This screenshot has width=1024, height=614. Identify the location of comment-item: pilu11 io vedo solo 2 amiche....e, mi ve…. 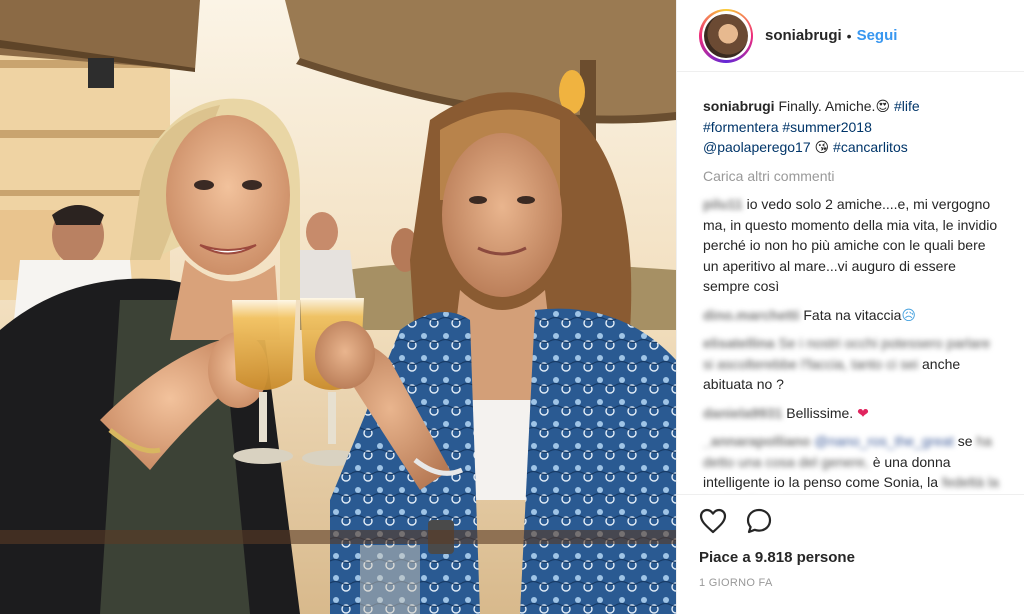
(852, 245).